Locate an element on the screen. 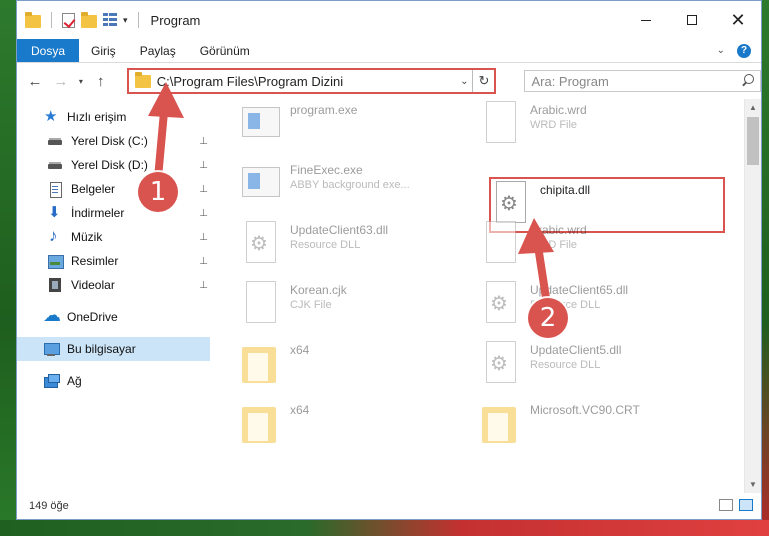 The height and width of the screenshot is (536, 769). refresh-button: ↻ is located at coordinates (483, 81).